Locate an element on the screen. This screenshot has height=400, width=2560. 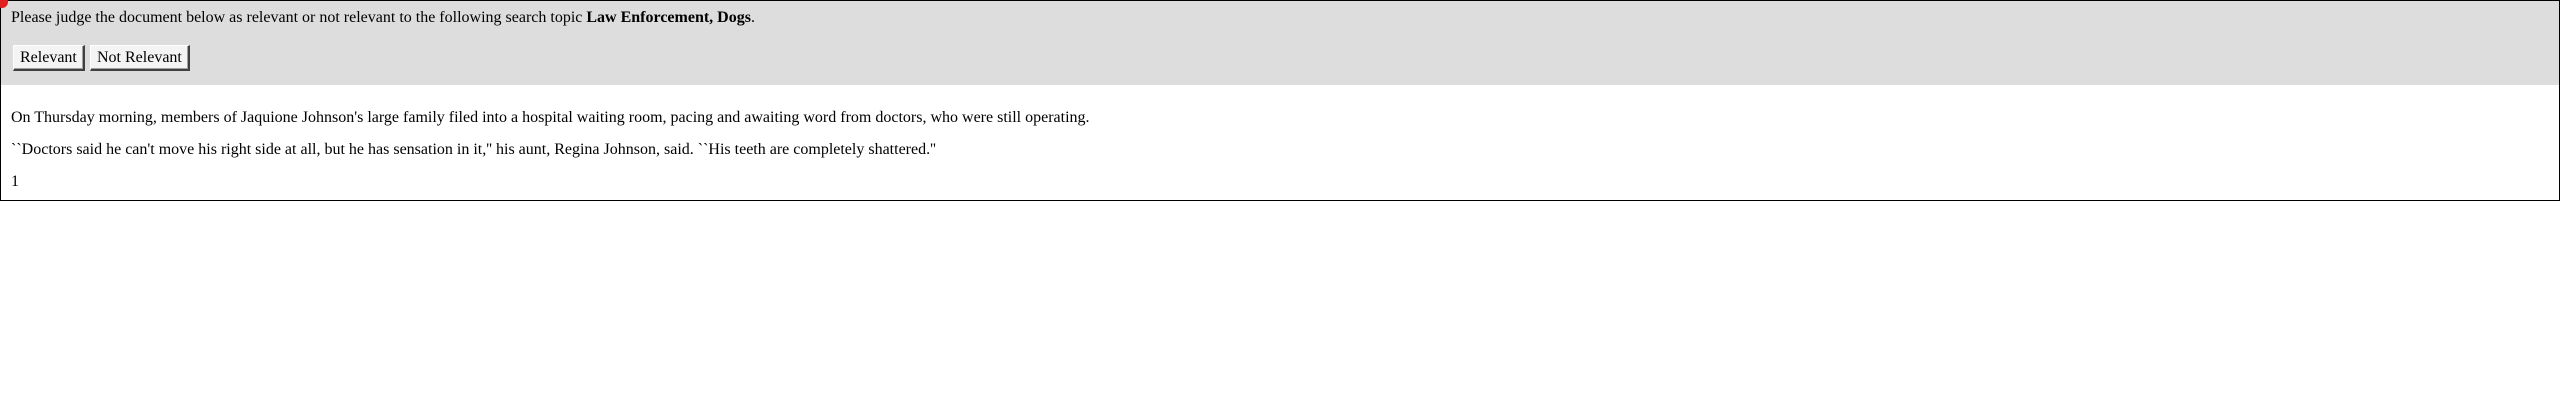
instruction-period: . is located at coordinates (752, 17).